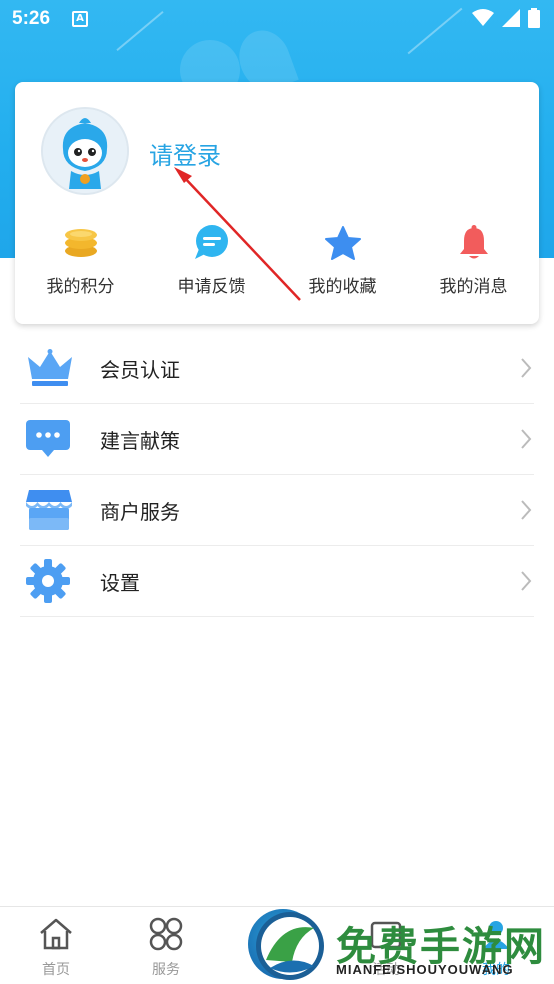  Describe the element at coordinates (80, 243) in the screenshot. I see `coins-icon` at that location.